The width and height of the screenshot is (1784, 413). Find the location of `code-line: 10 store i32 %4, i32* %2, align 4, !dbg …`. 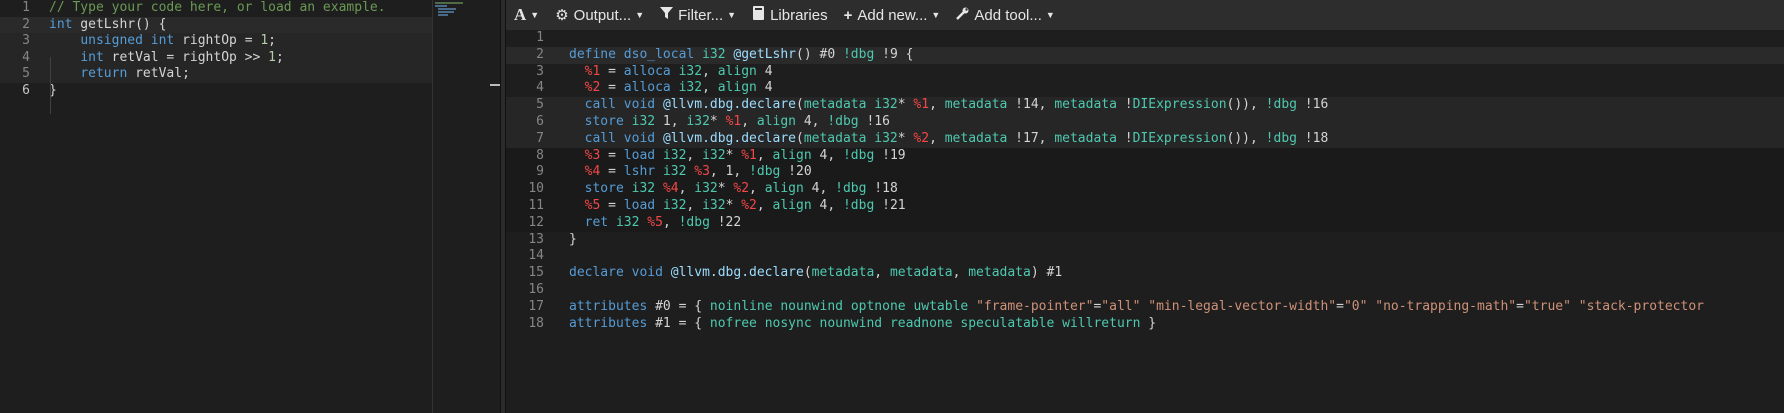

code-line: 10 store i32 %4, i32* %2, align 4, !dbg … is located at coordinates (1145, 189).